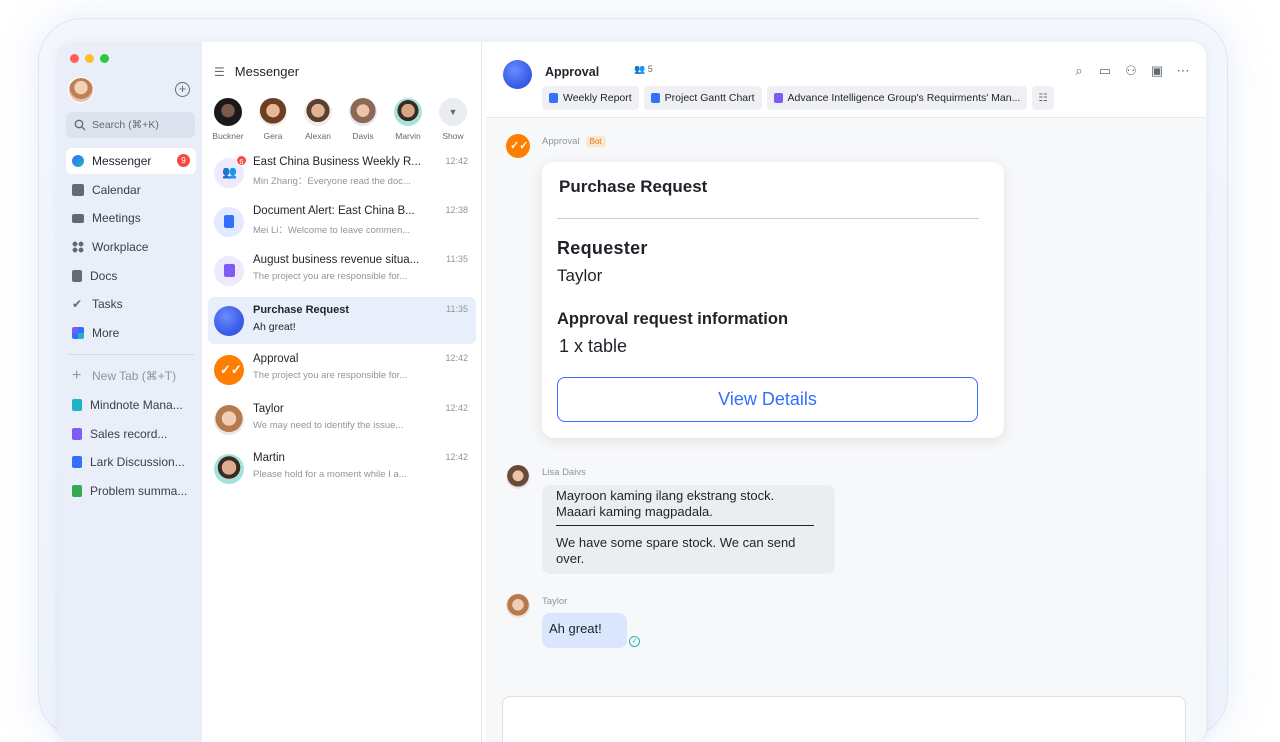 The image size is (1280, 742). What do you see at coordinates (134, 376) in the screenshot?
I see `new-tab-label: New Tab (⌘+T)` at bounding box center [134, 376].